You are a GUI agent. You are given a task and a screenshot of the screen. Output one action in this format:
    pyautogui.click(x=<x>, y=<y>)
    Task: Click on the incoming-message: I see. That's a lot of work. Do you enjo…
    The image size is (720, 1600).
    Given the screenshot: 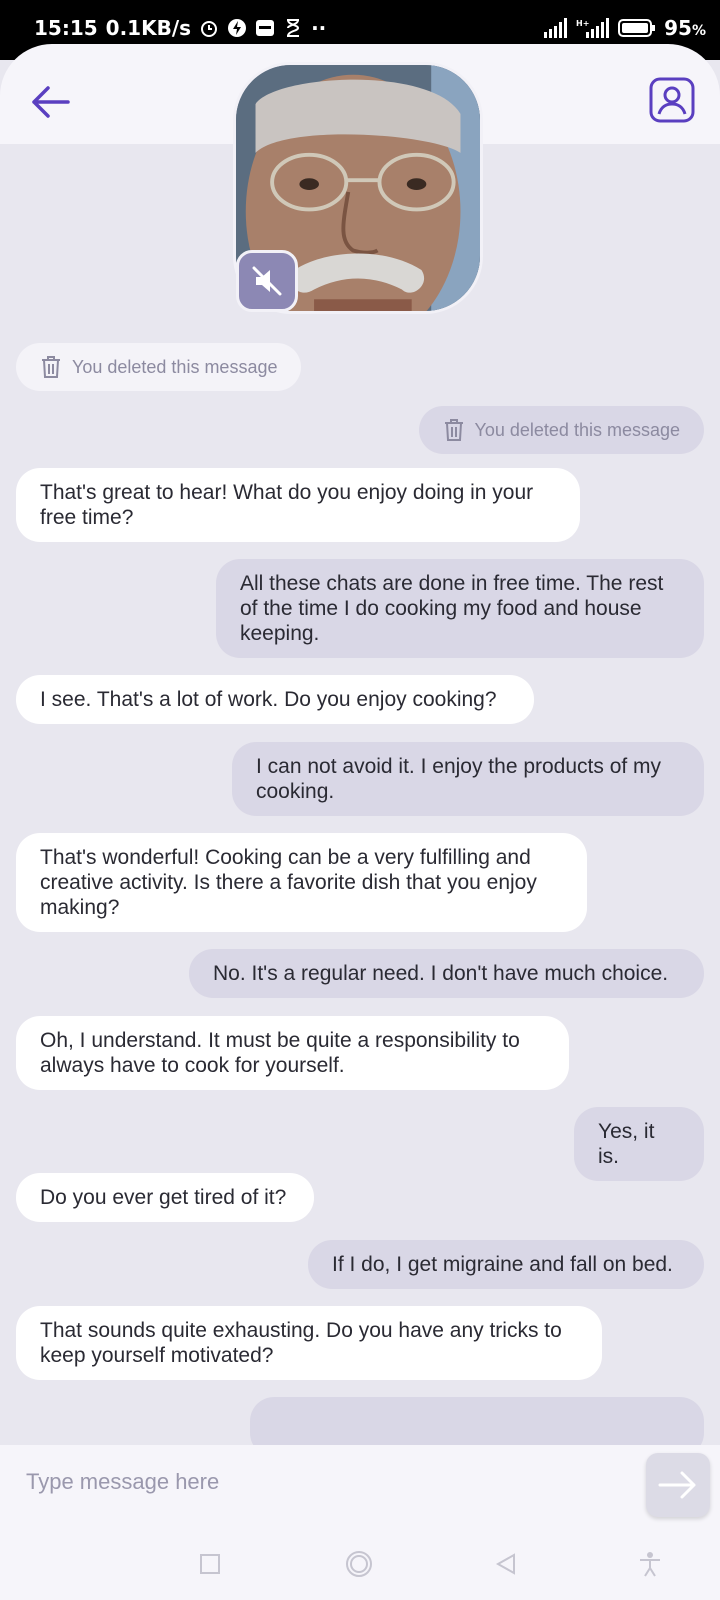 What is the action you would take?
    pyautogui.click(x=275, y=699)
    